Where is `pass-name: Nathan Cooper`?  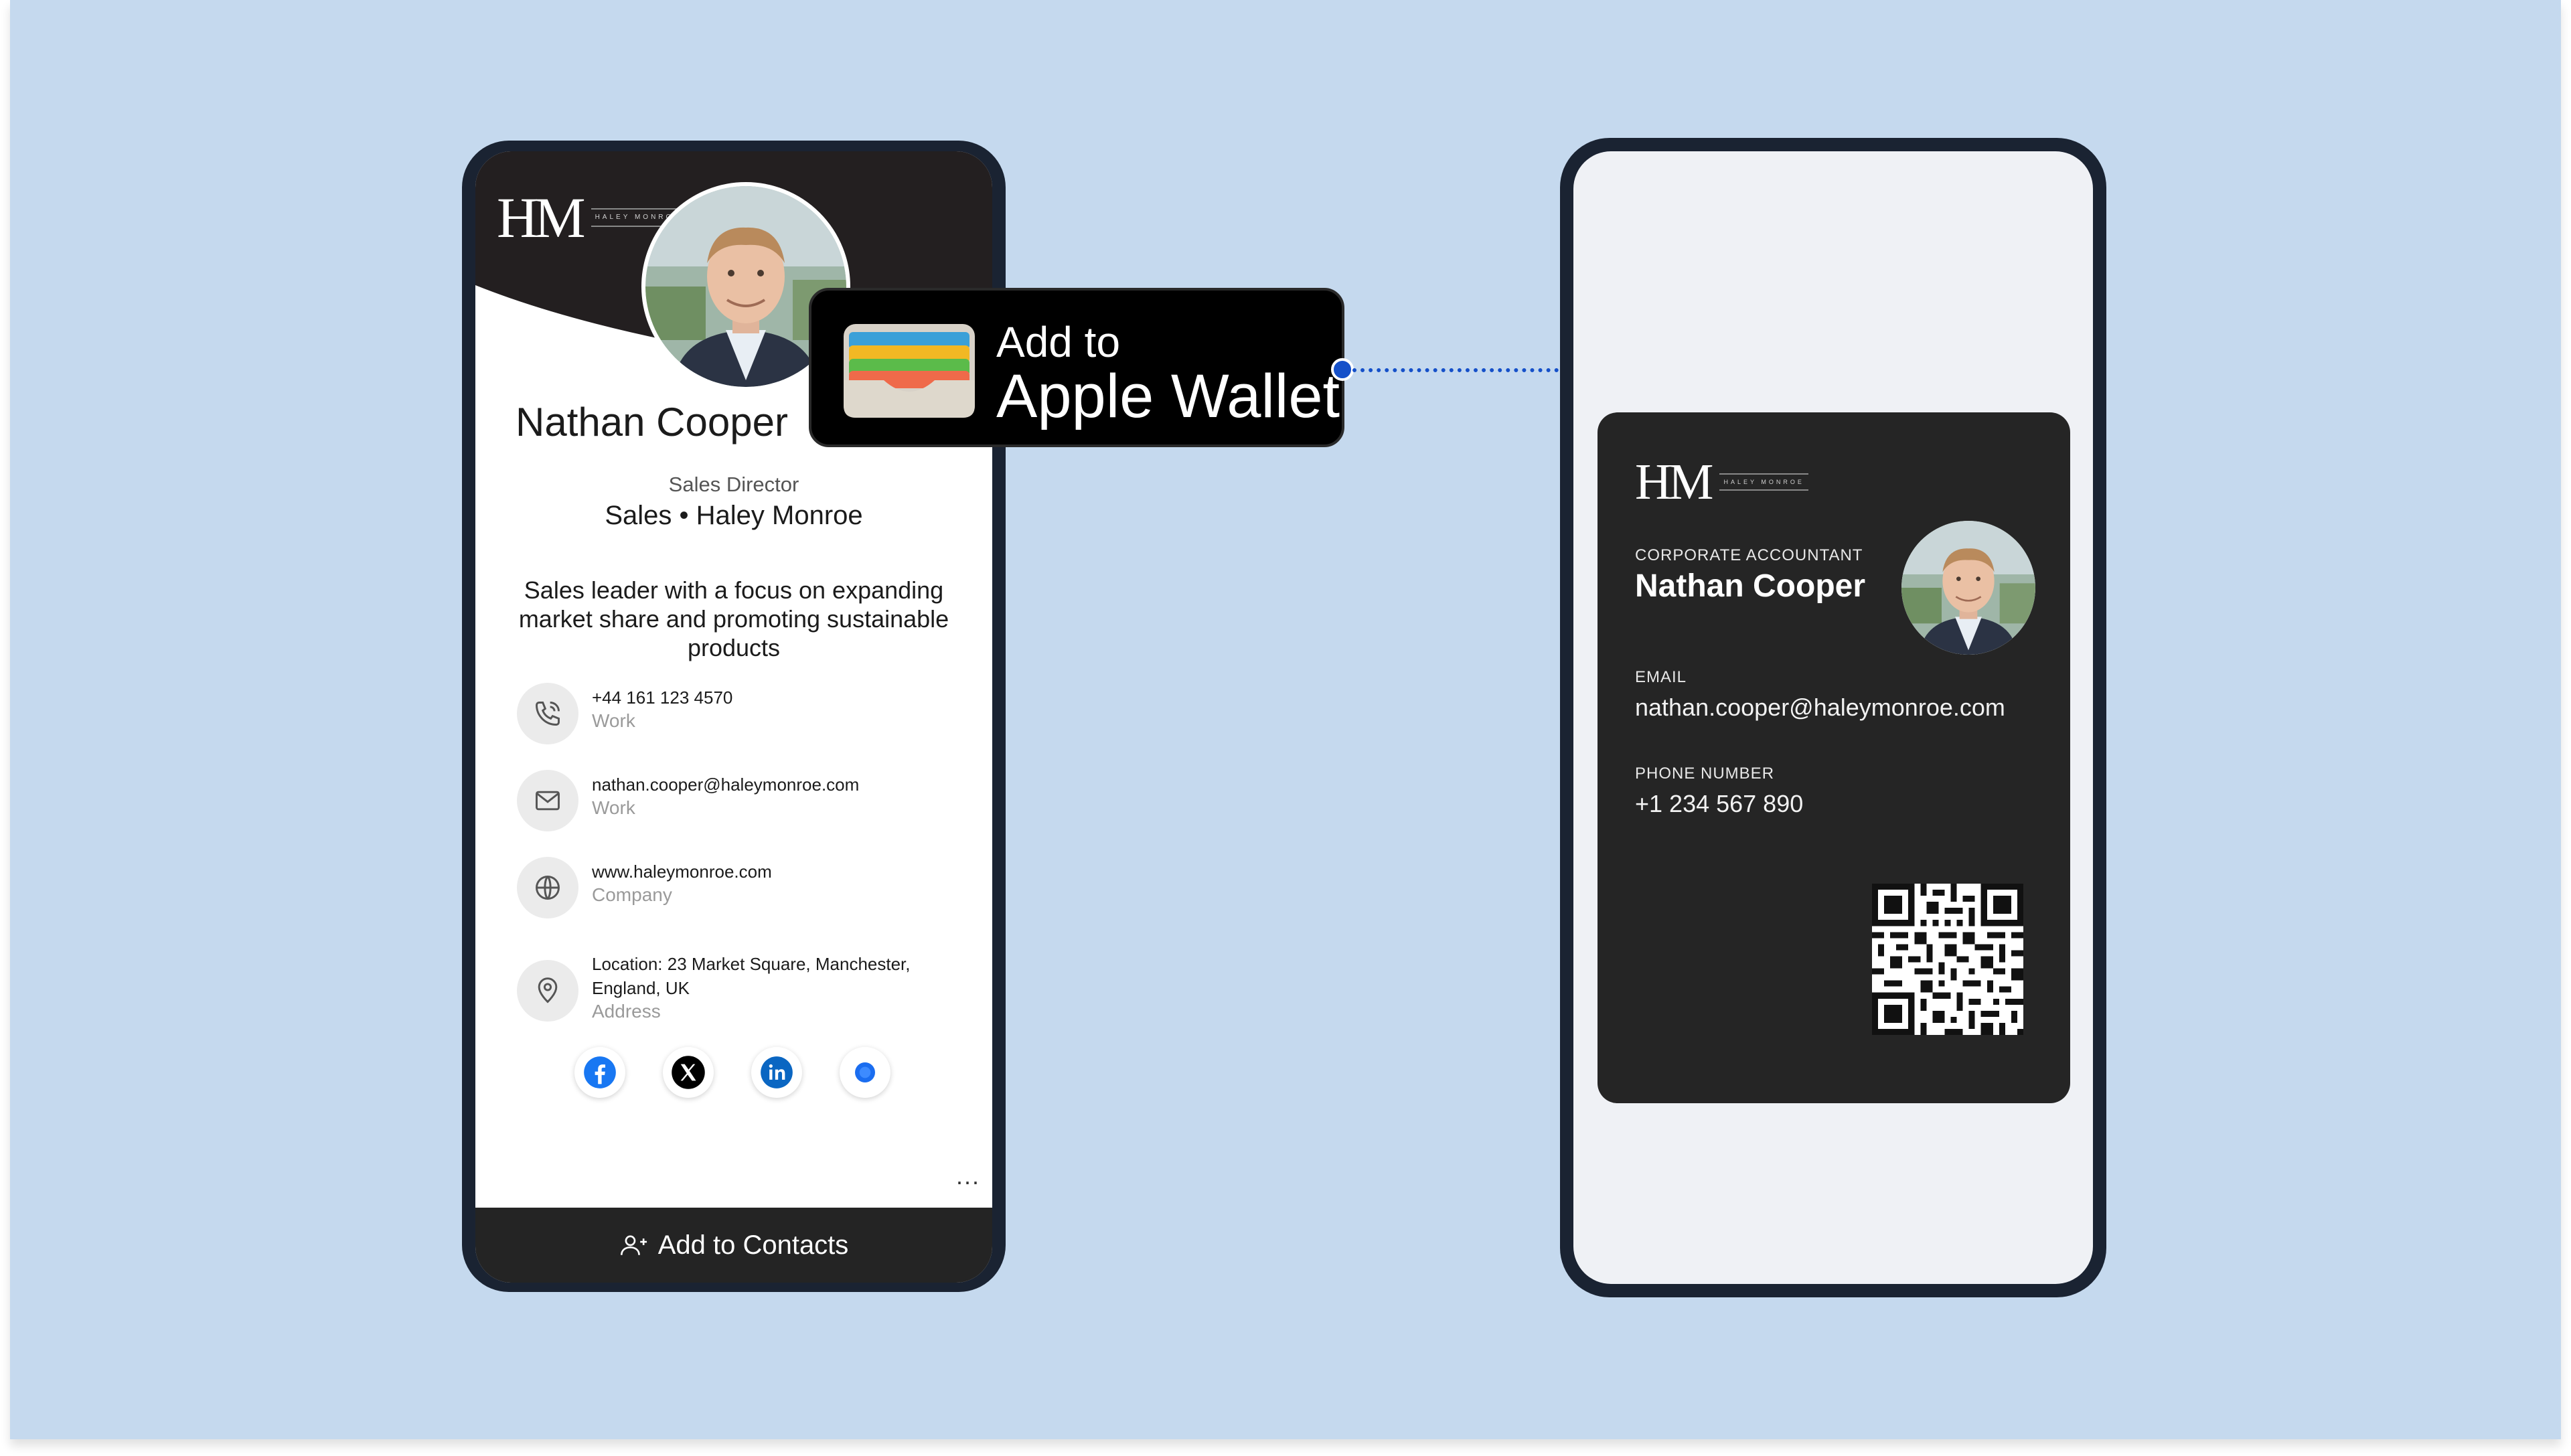 pass-name: Nathan Cooper is located at coordinates (1750, 586).